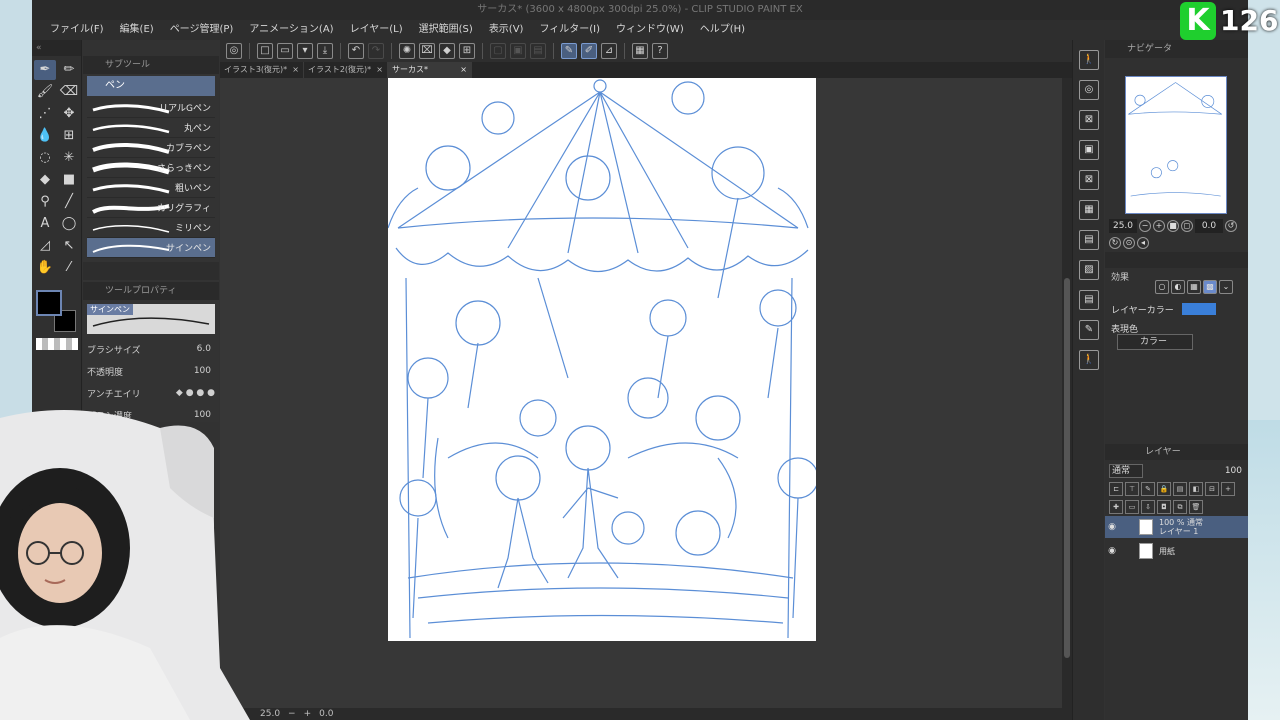 The width and height of the screenshot is (1280, 720). I want to click on brush-tool-icon: 🖌, so click(45, 92).